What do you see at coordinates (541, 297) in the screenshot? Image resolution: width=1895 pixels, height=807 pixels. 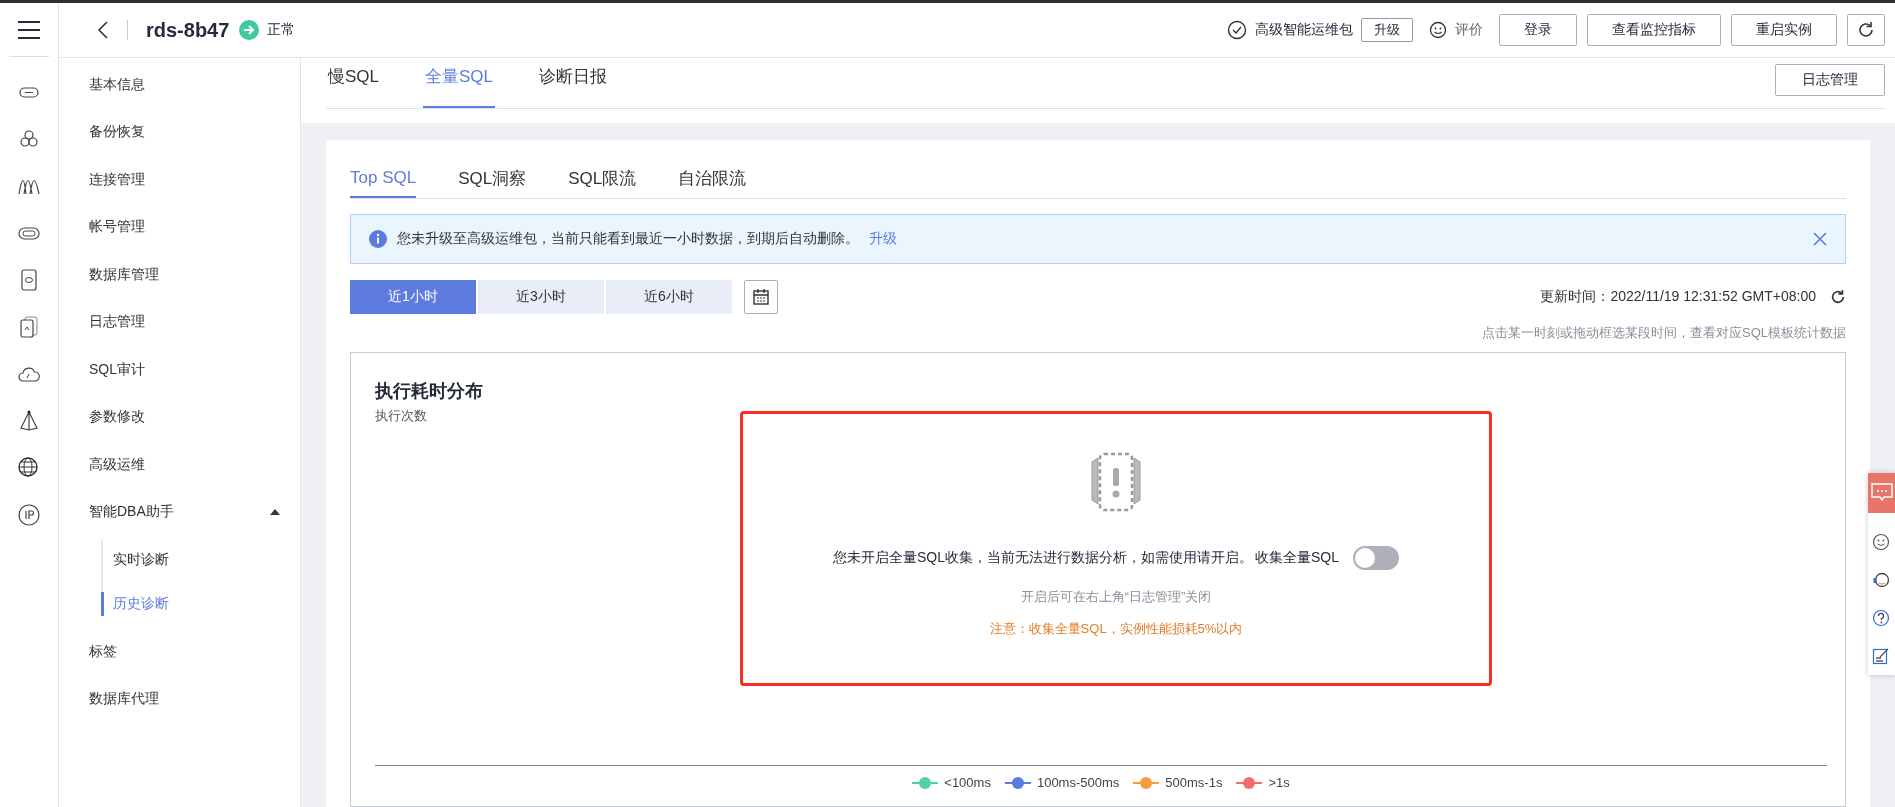 I see `time-range-button: 近3小时` at bounding box center [541, 297].